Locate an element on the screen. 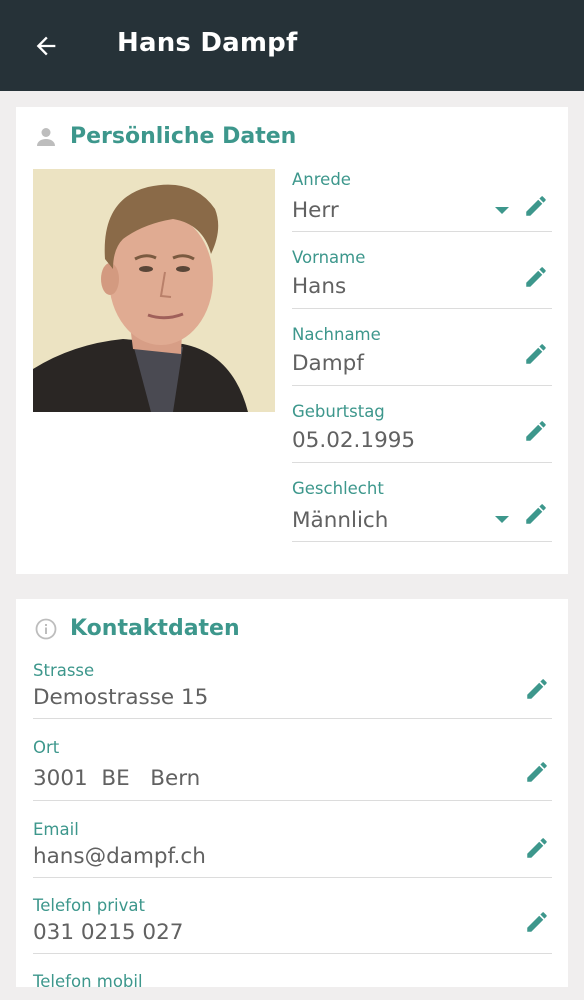  edit-anrede-button is located at coordinates (536, 206).